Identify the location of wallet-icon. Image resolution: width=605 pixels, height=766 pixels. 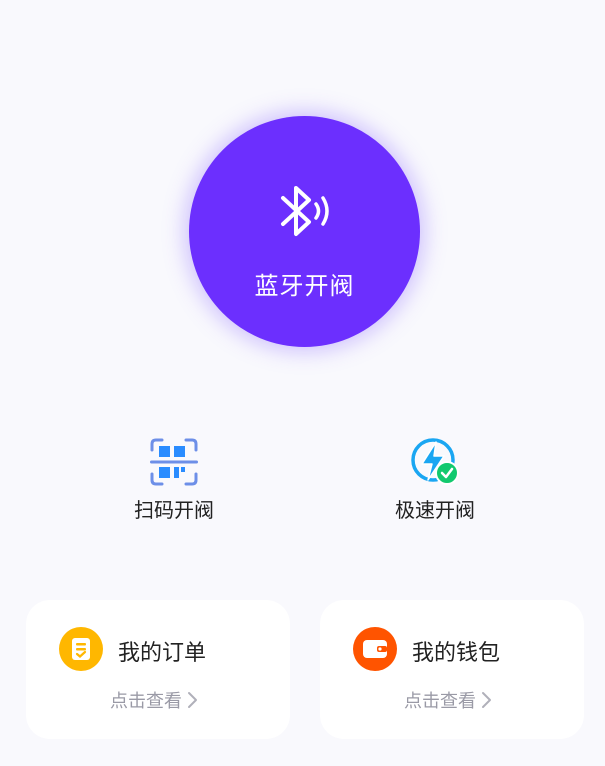
(375, 649).